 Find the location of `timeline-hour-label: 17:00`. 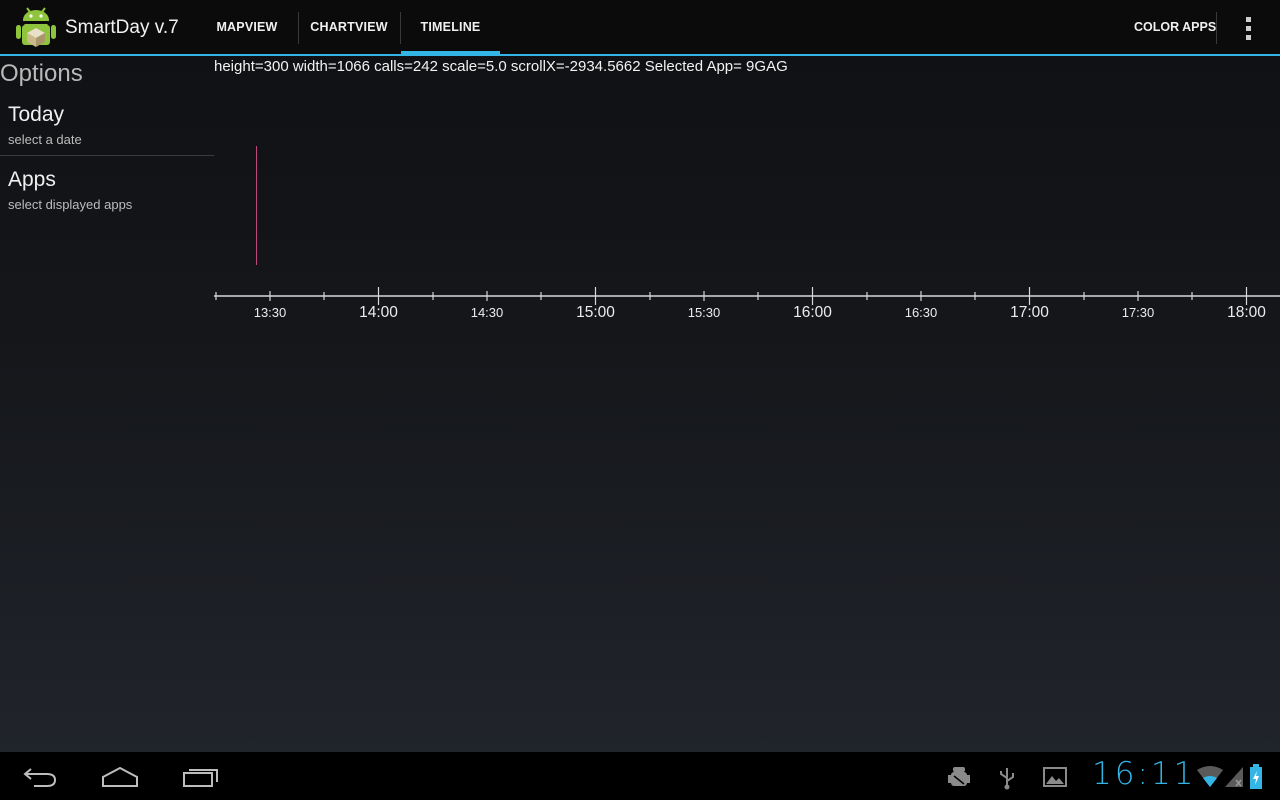

timeline-hour-label: 17:00 is located at coordinates (1029, 312).